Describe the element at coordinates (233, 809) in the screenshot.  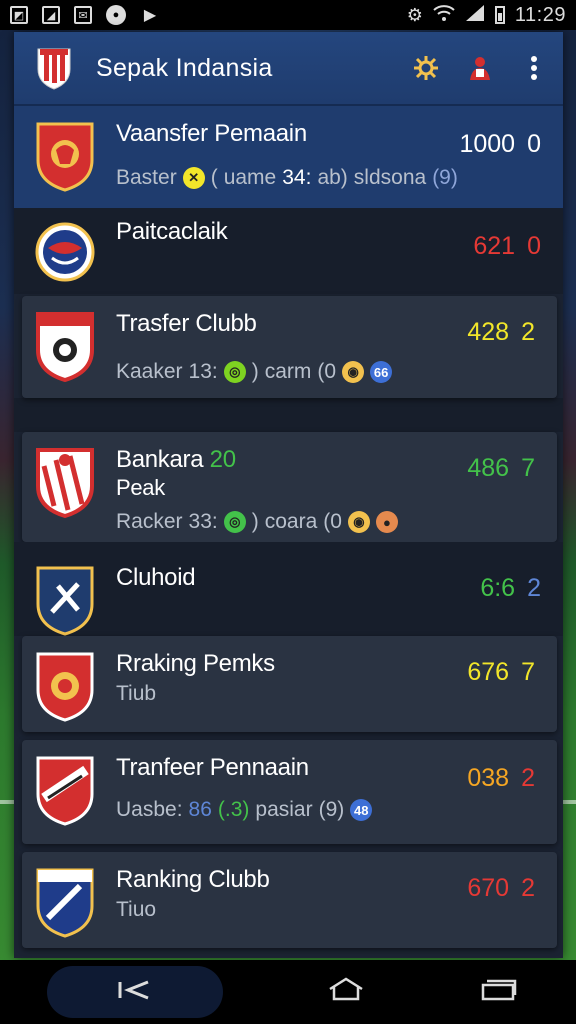
I see `detail-text: (.3)` at that location.